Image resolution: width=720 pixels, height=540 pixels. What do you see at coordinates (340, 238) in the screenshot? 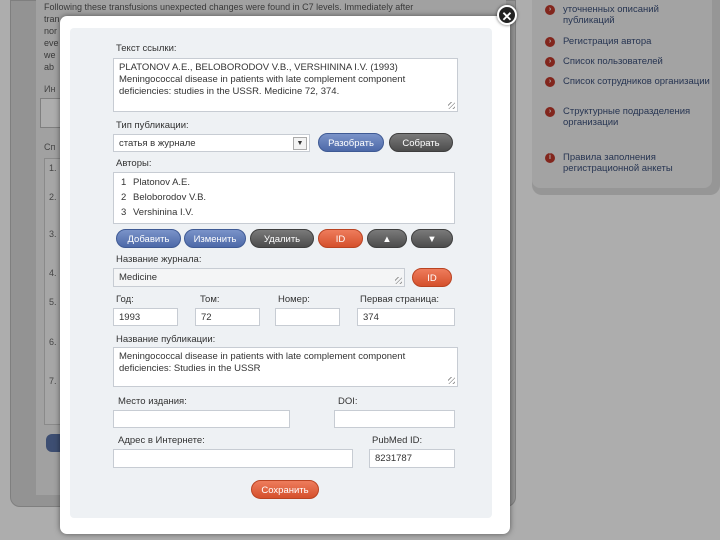
I see `author-id-button: ID` at bounding box center [340, 238].